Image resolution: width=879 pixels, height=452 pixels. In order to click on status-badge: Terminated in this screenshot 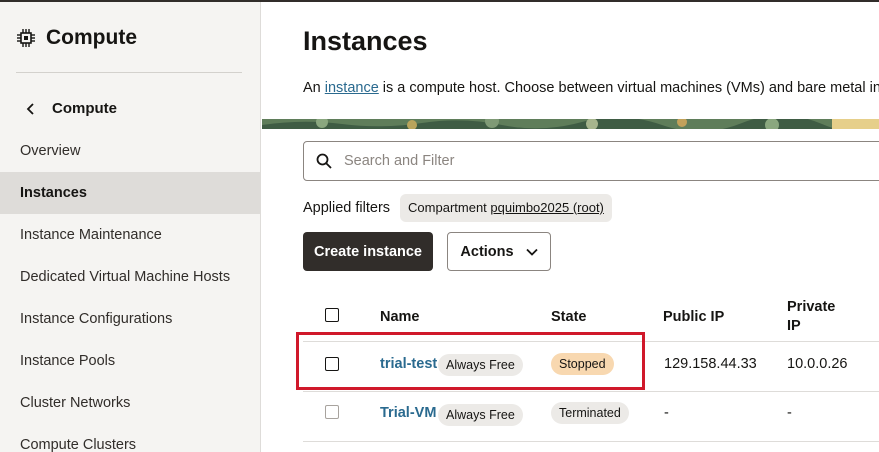, I will do `click(590, 413)`.